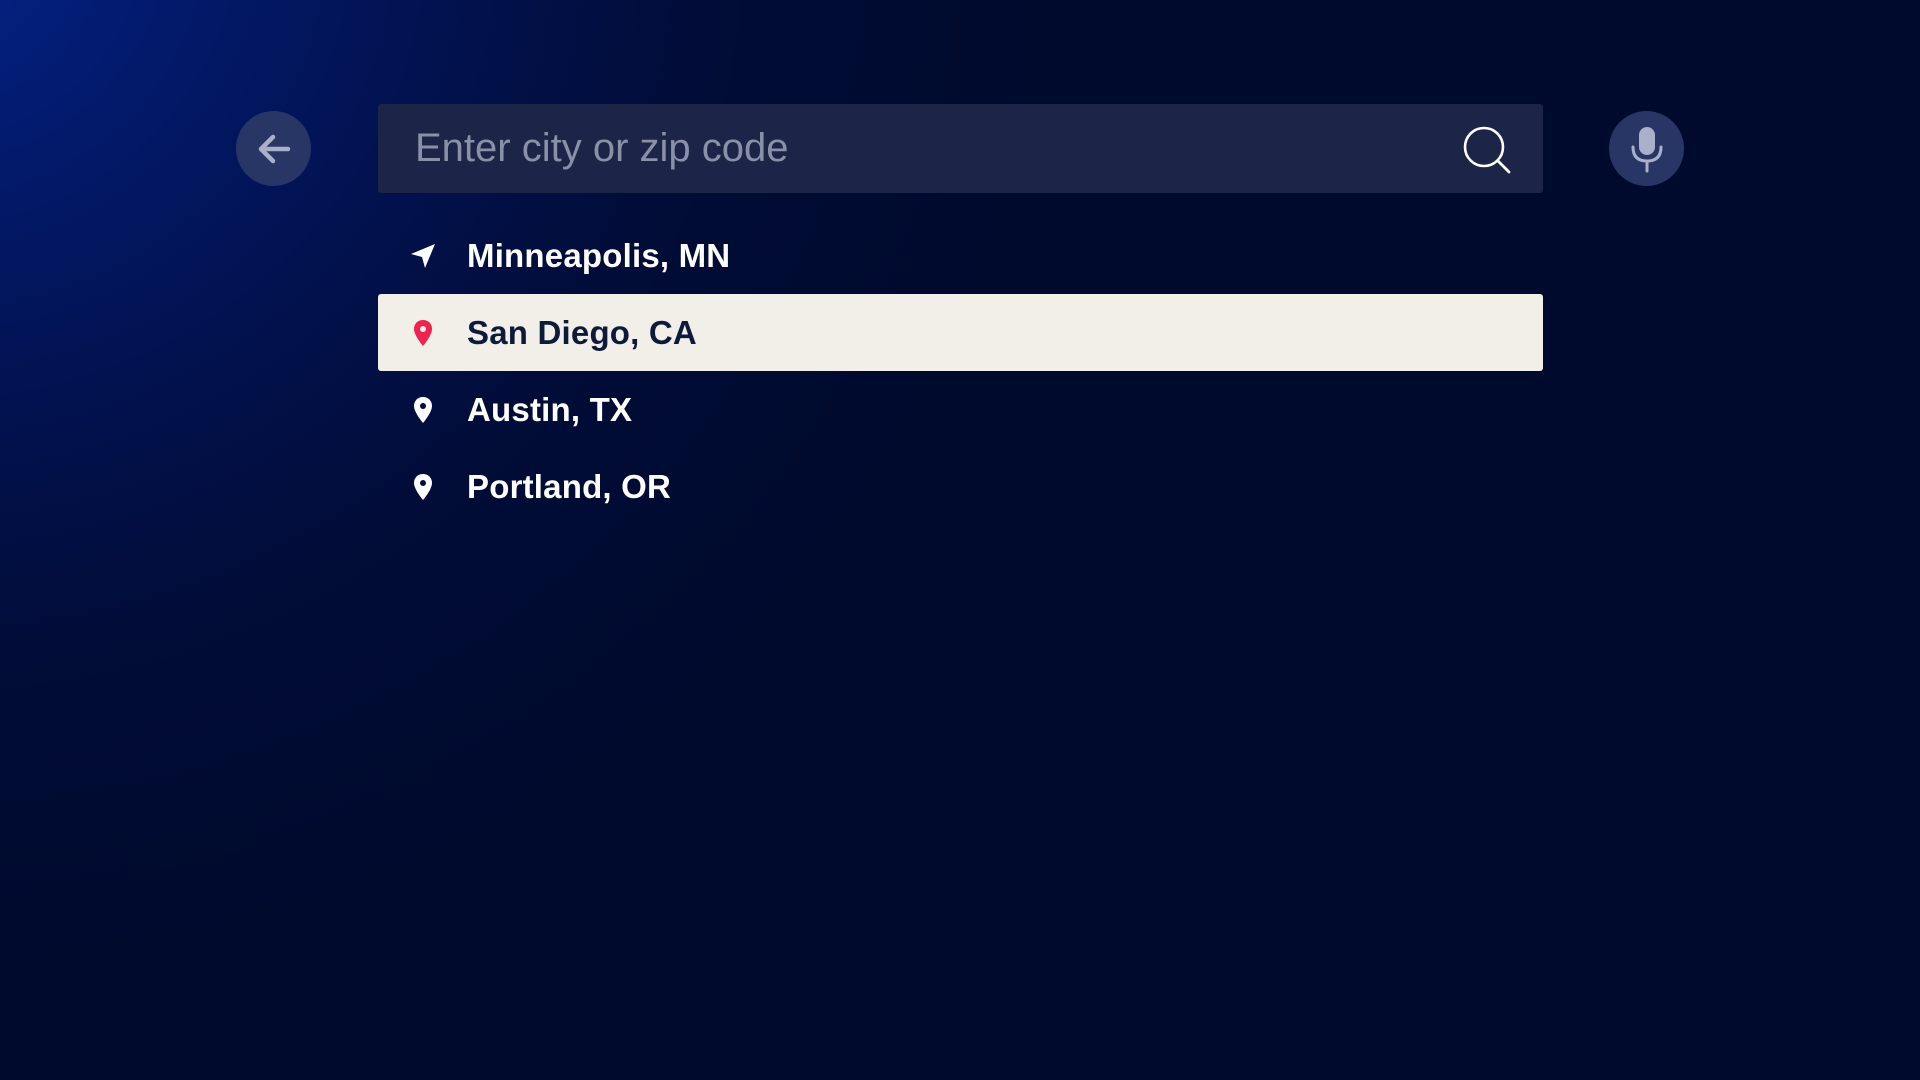  Describe the element at coordinates (898, 148) in the screenshot. I see `search-input` at that location.